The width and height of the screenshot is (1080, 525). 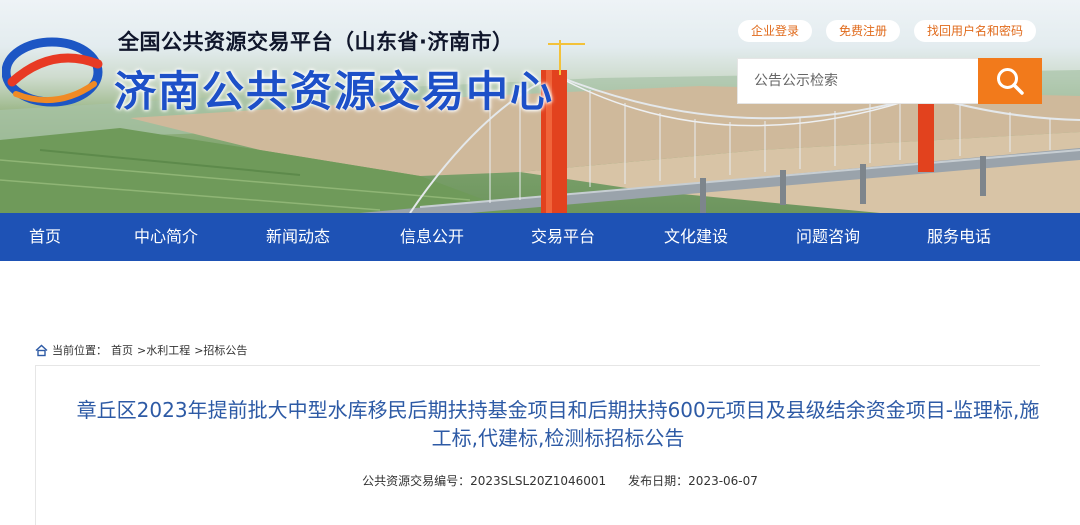 I want to click on nav-item-news: 新闻动态, so click(x=298, y=237).